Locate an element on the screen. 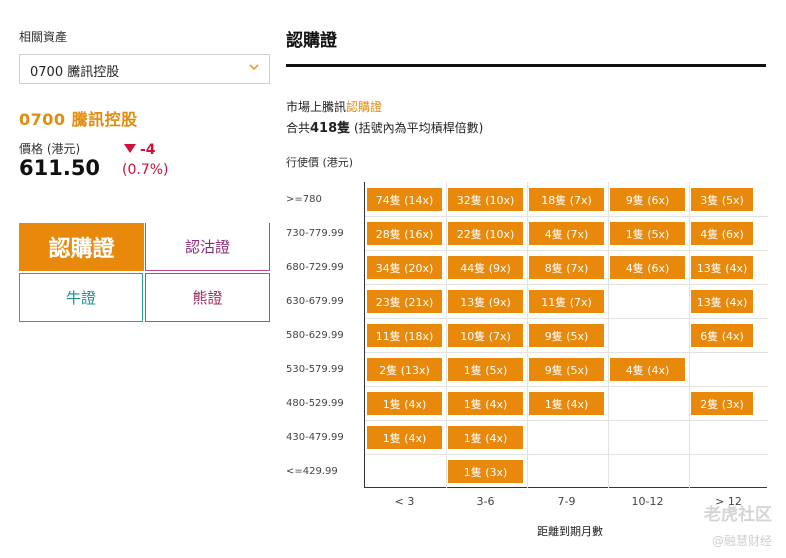 Image resolution: width=786 pixels, height=558 pixels. strike-range-label: 480-529.99 is located at coordinates (315, 403).